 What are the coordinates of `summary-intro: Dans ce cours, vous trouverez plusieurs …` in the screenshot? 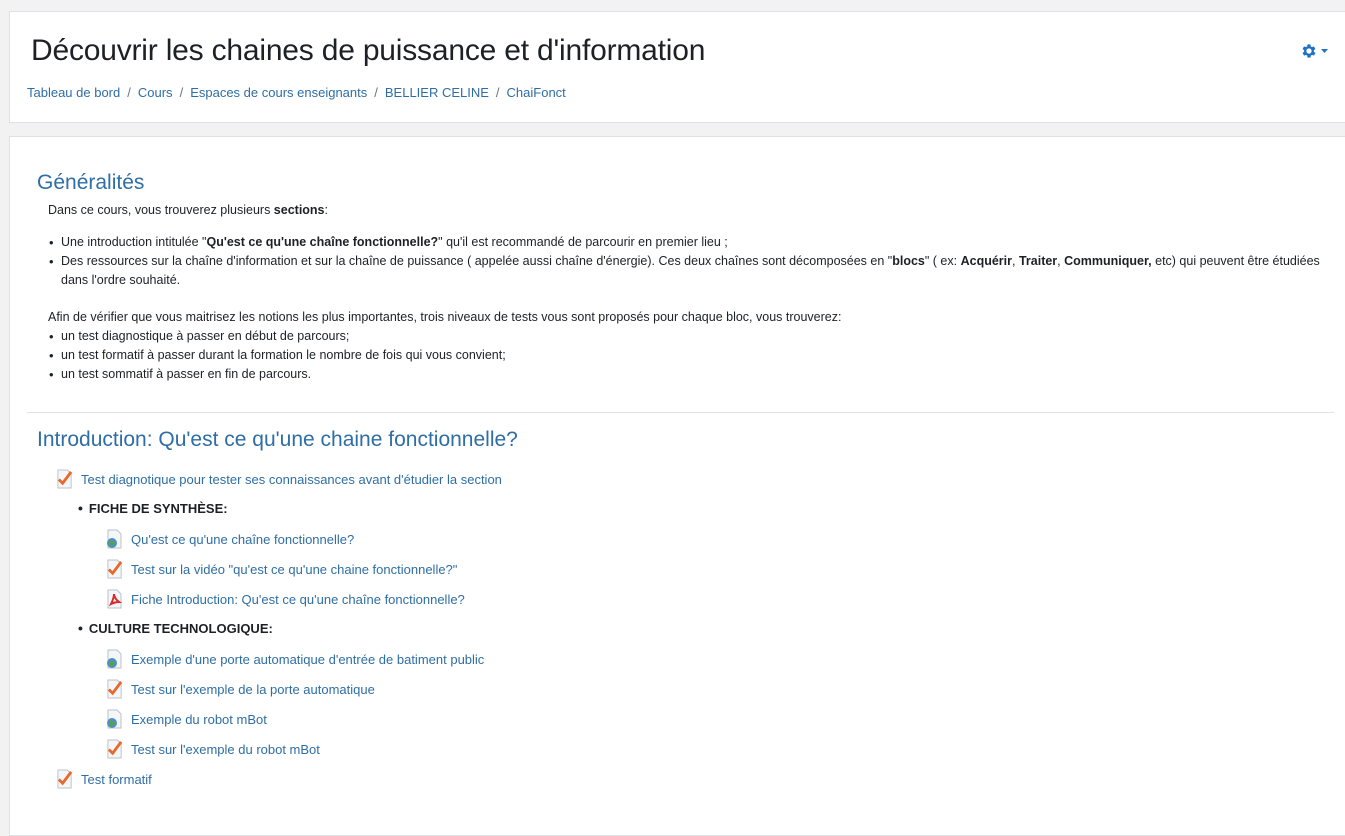 It's located at (188, 210).